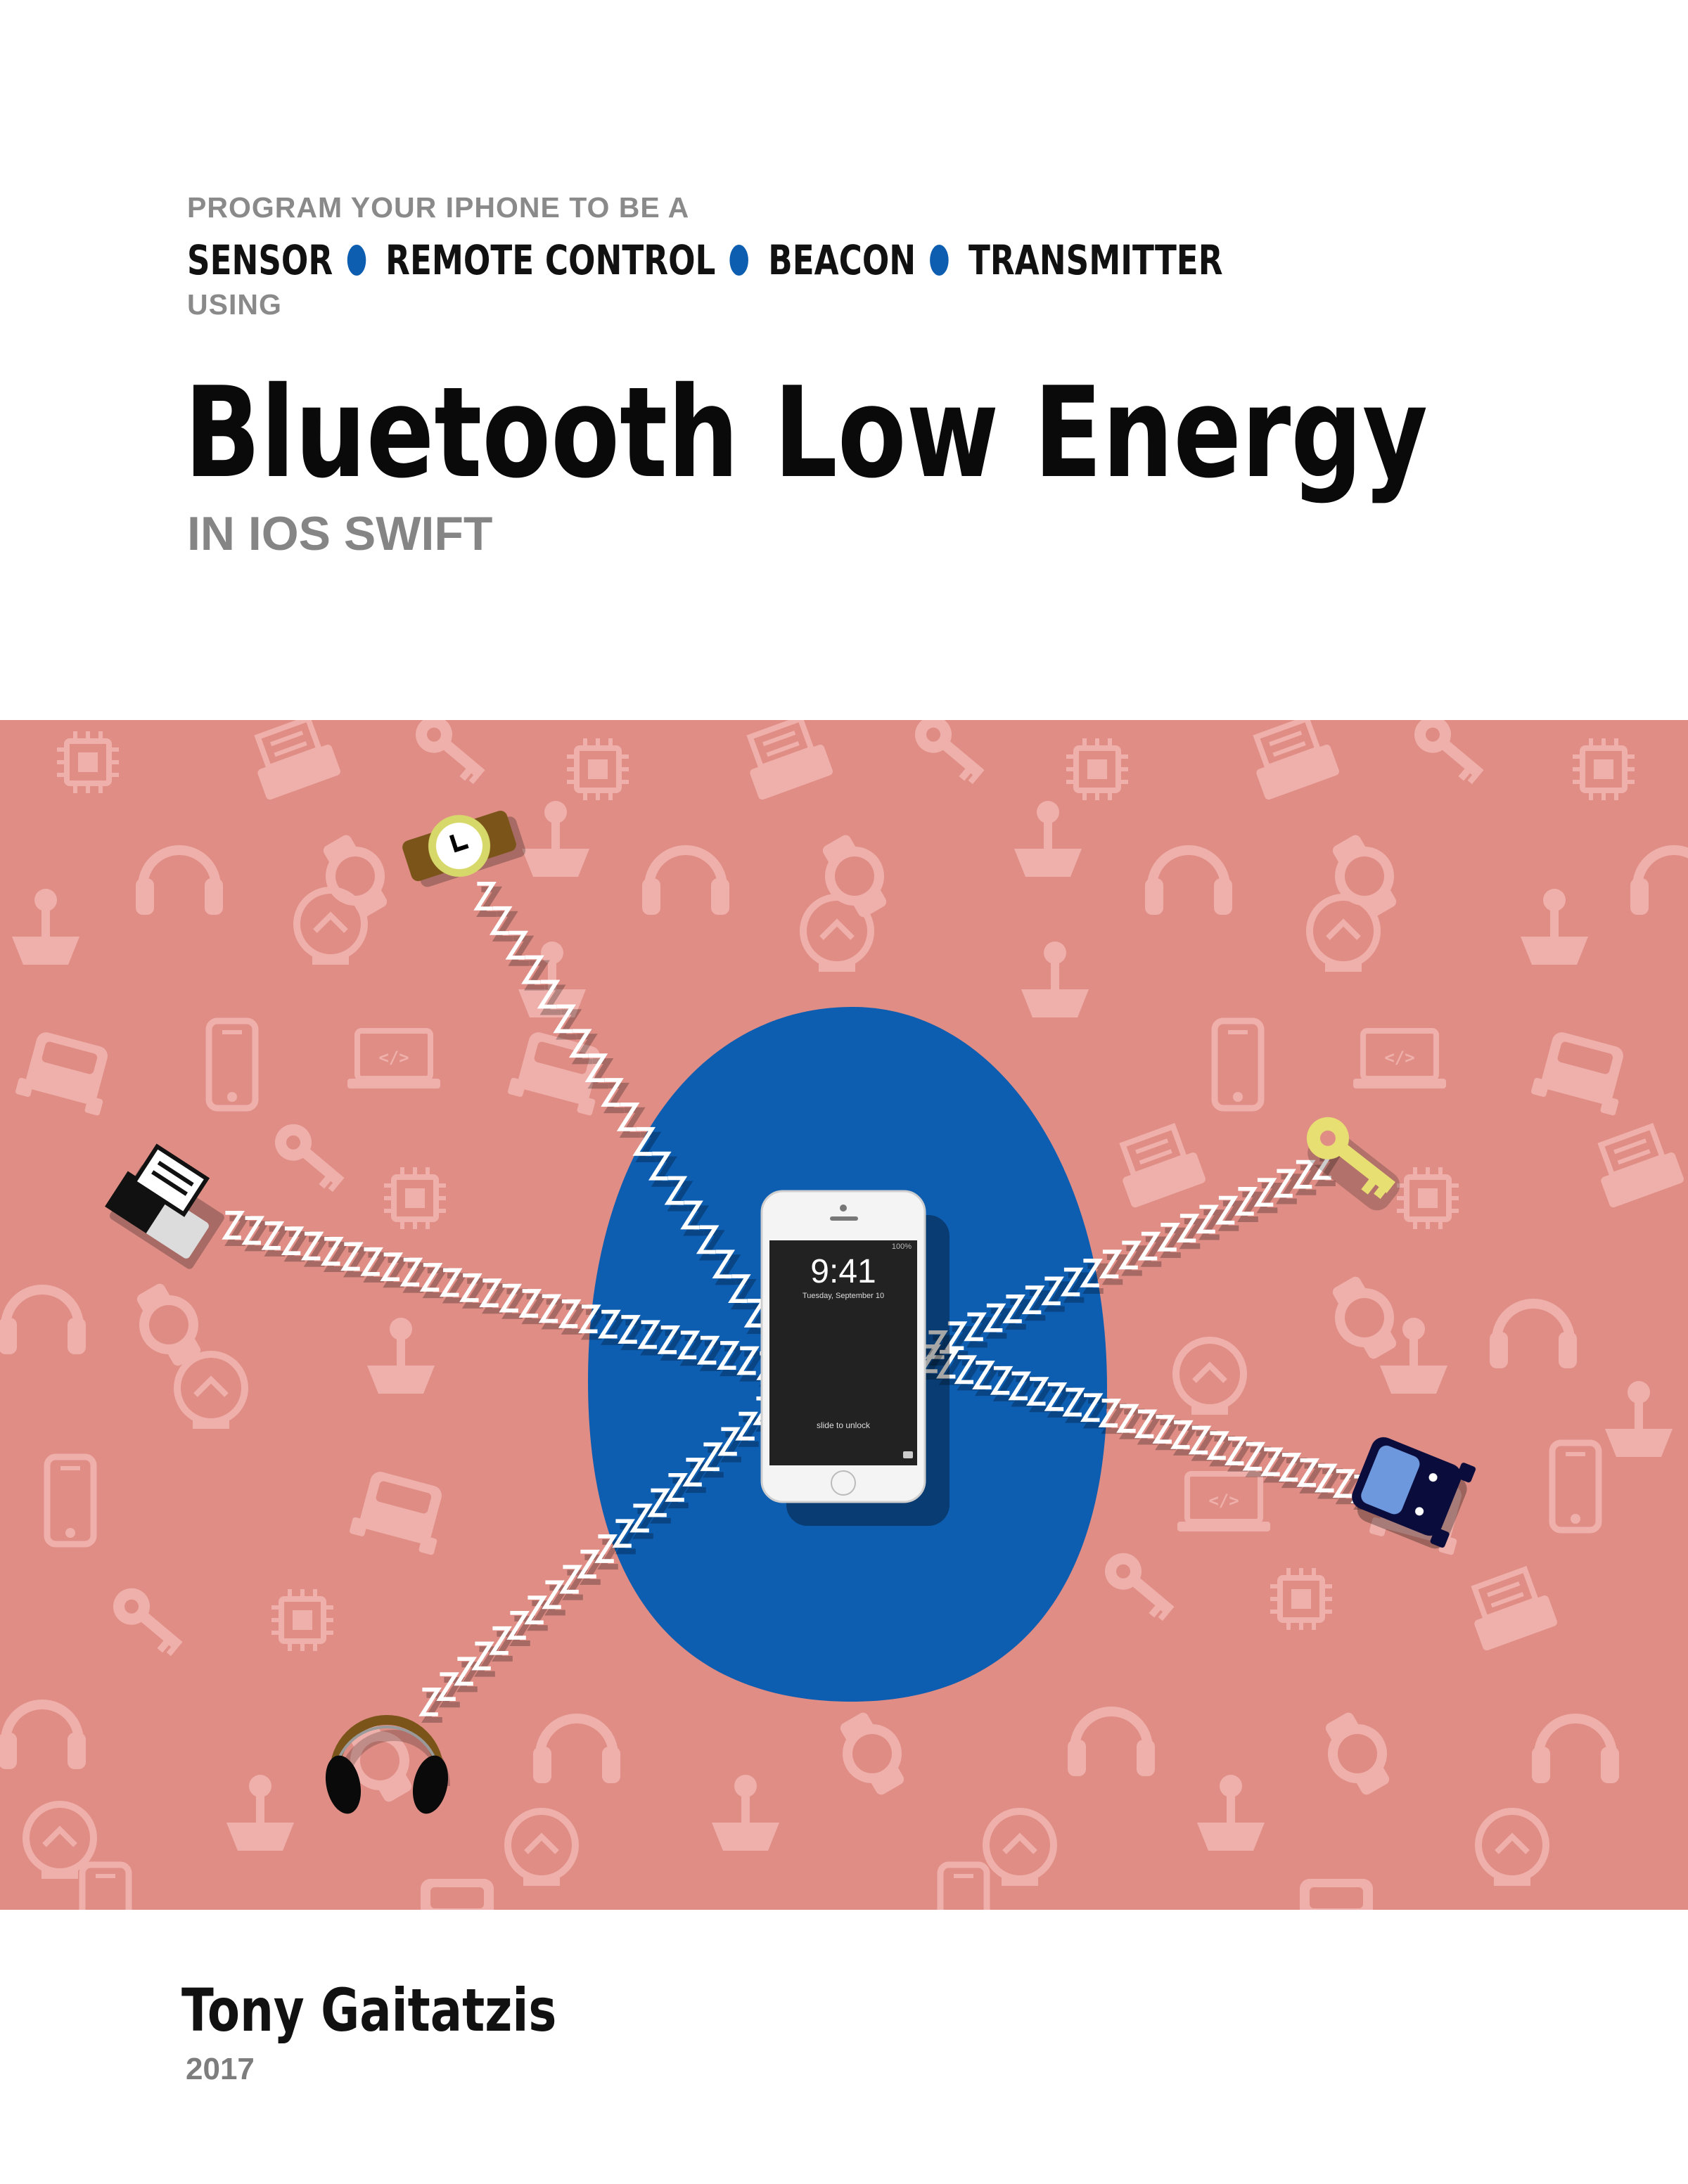 The height and width of the screenshot is (2184, 1688). Describe the element at coordinates (340, 533) in the screenshot. I see `book-subtitle: IN IOS SWIFT` at that location.